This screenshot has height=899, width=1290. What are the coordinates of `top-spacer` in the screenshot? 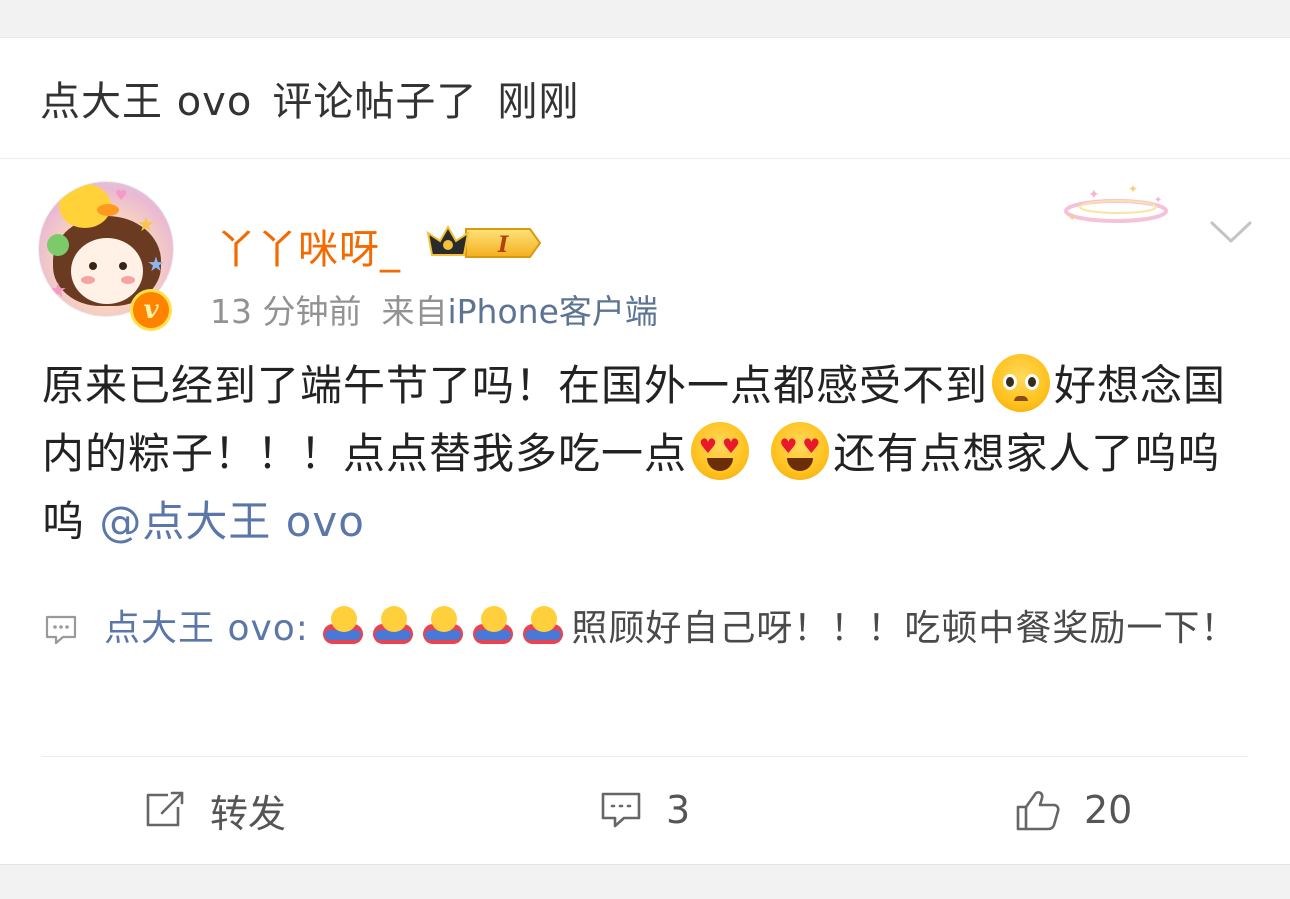 It's located at (645, 19).